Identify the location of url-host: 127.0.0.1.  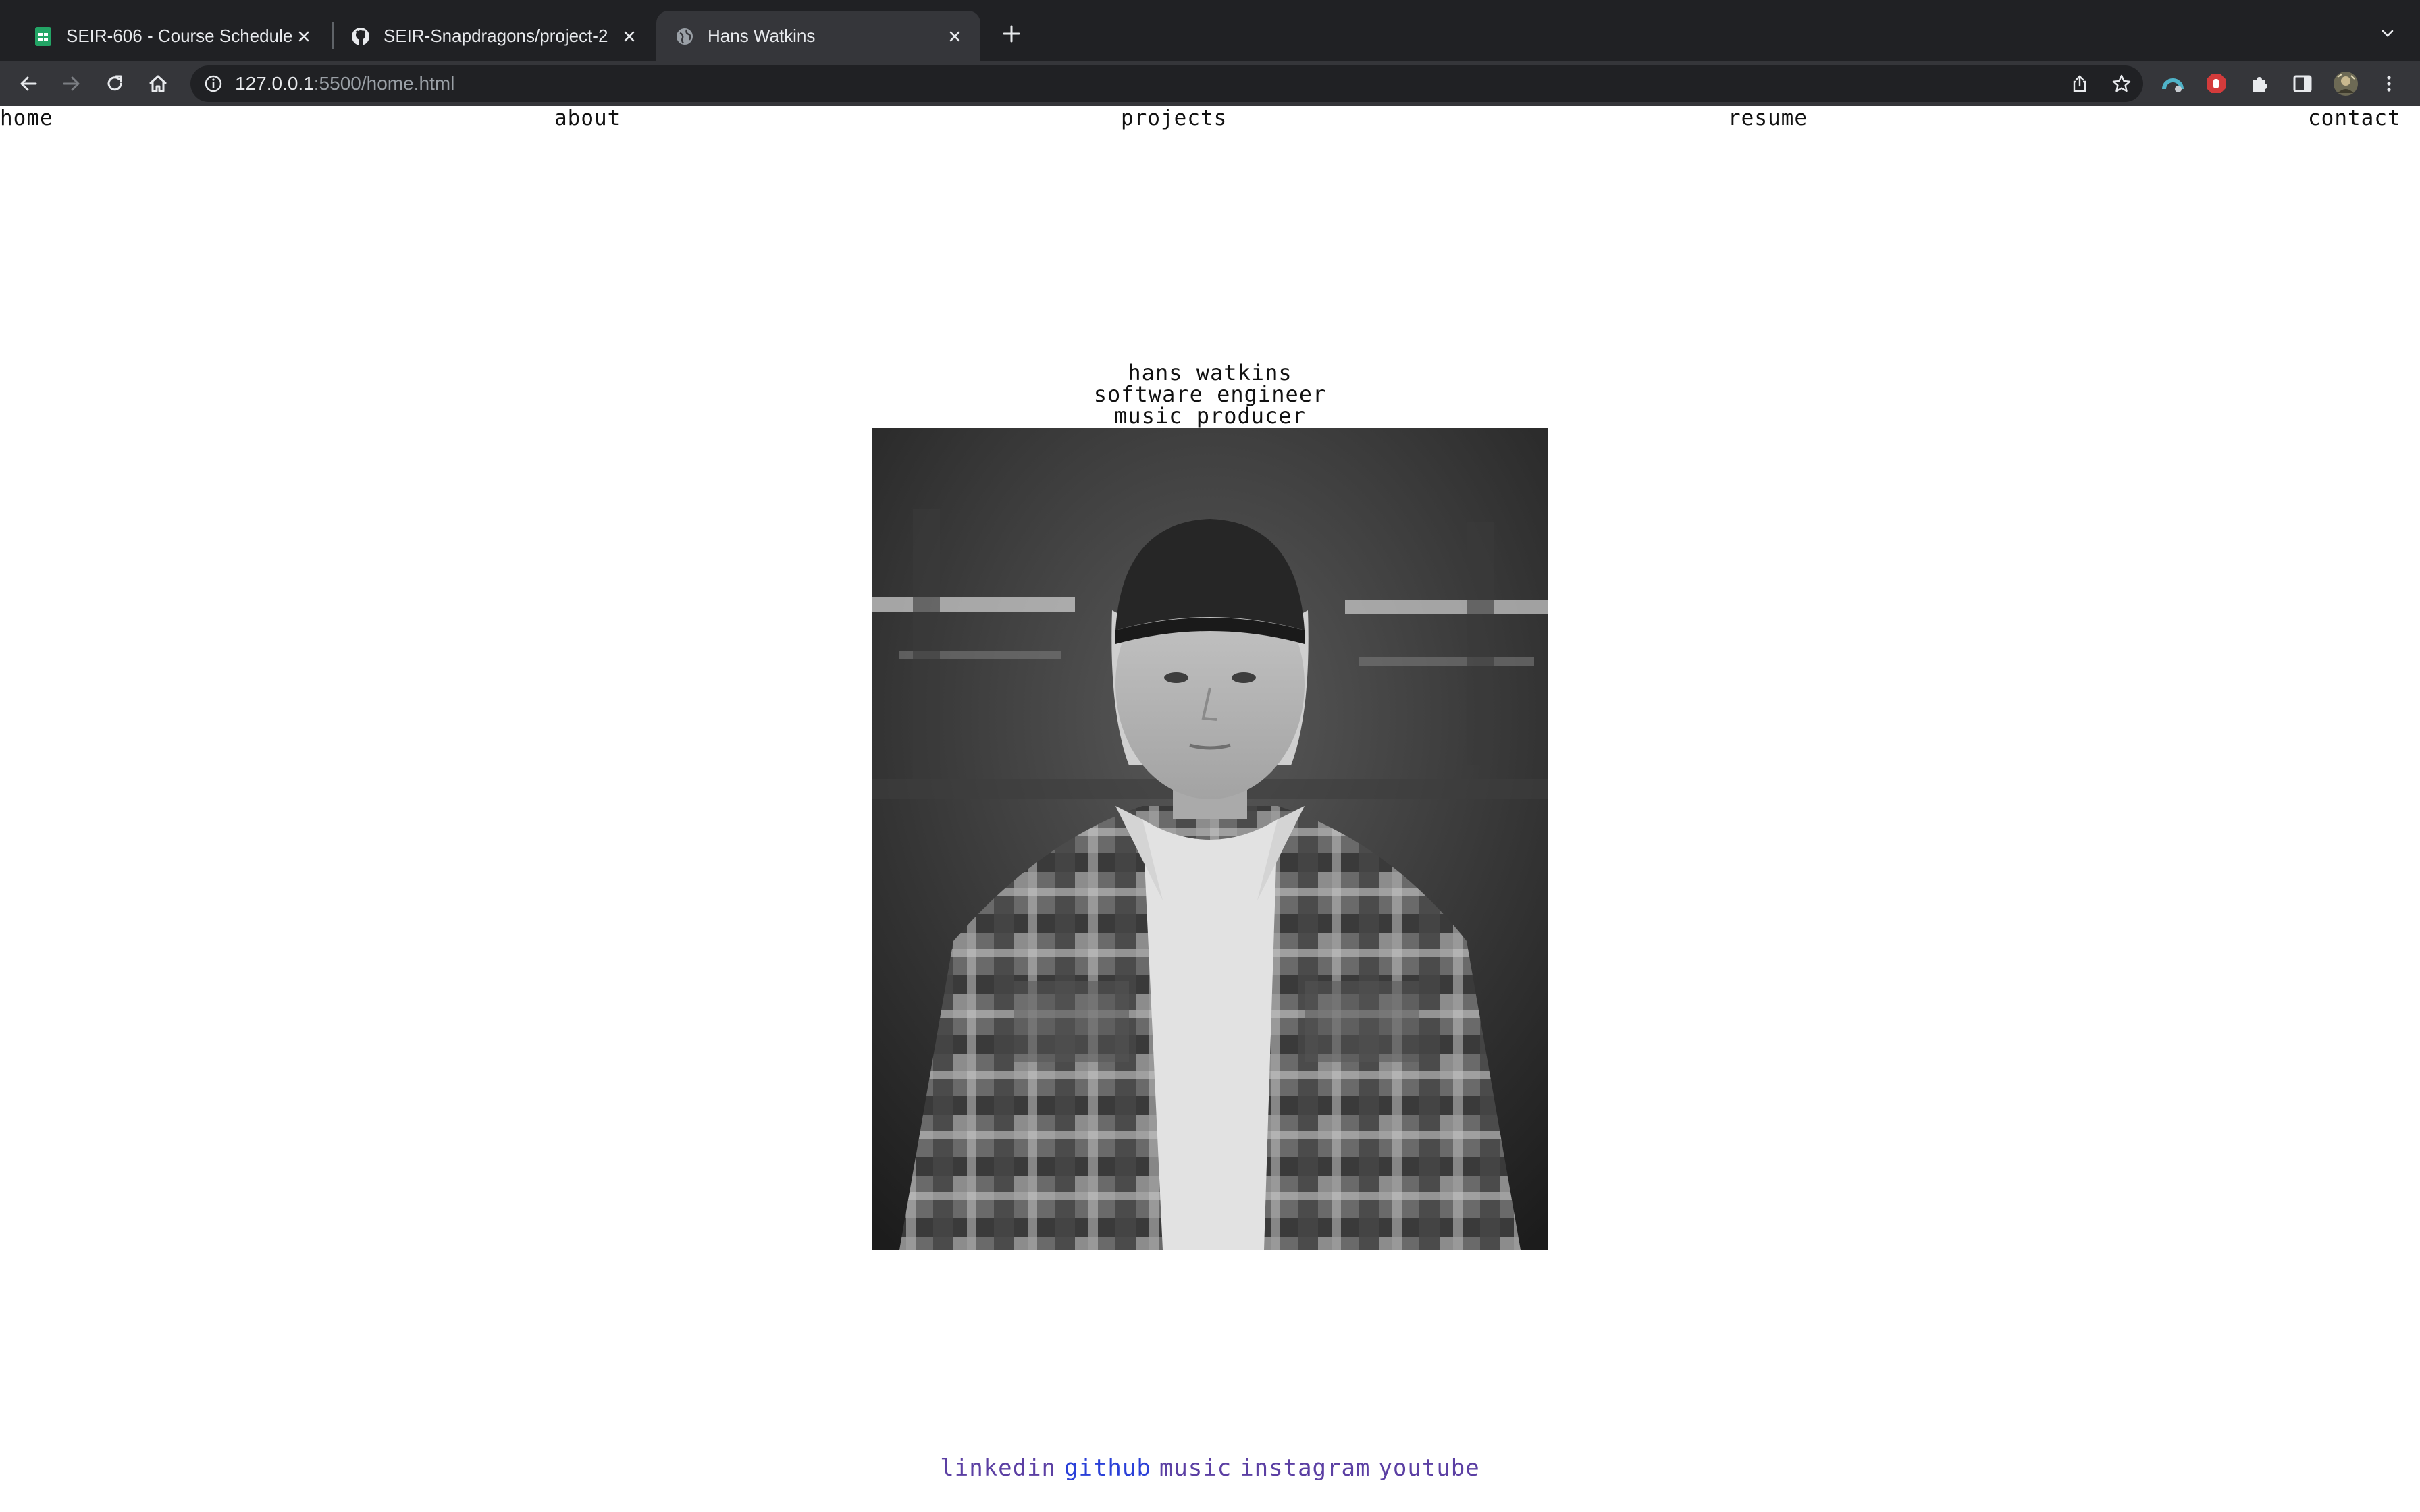
(274, 83).